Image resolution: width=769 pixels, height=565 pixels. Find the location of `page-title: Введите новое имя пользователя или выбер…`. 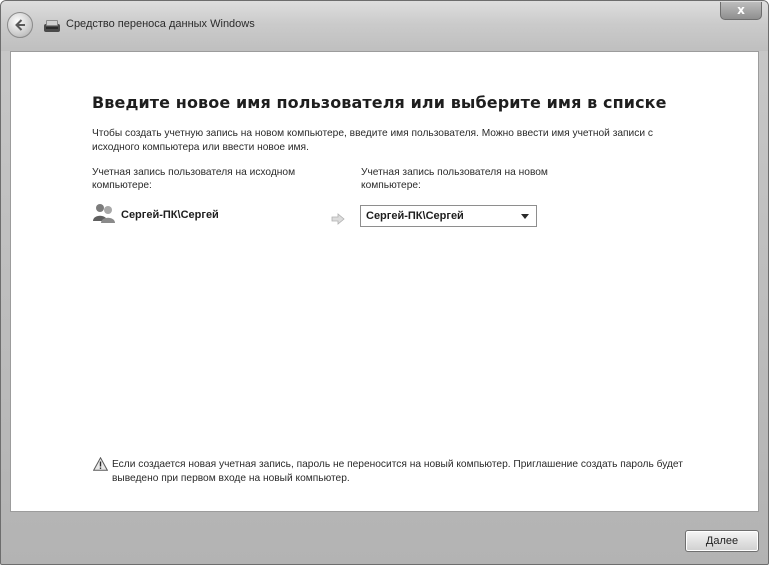

page-title: Введите новое имя пользователя или выбер… is located at coordinates (379, 102).